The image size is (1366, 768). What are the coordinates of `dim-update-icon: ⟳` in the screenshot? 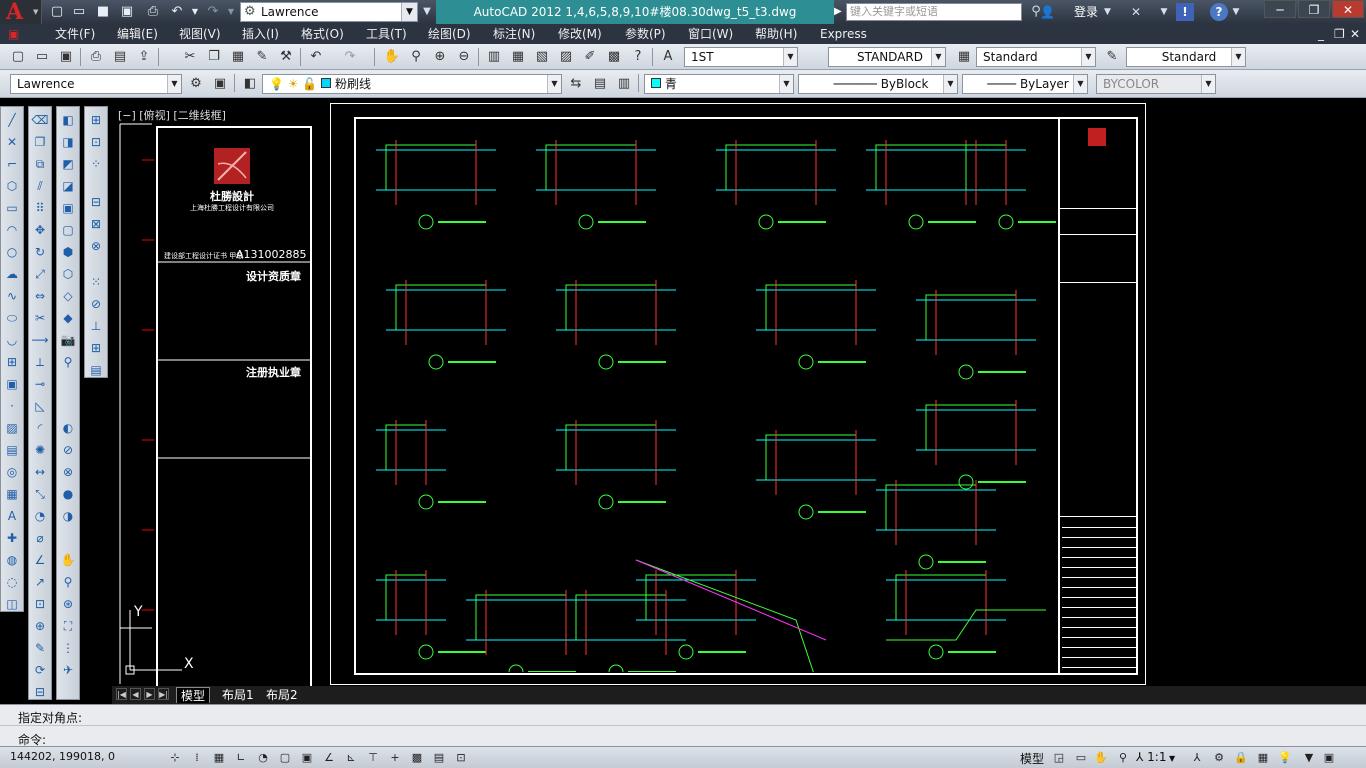 It's located at (40, 670).